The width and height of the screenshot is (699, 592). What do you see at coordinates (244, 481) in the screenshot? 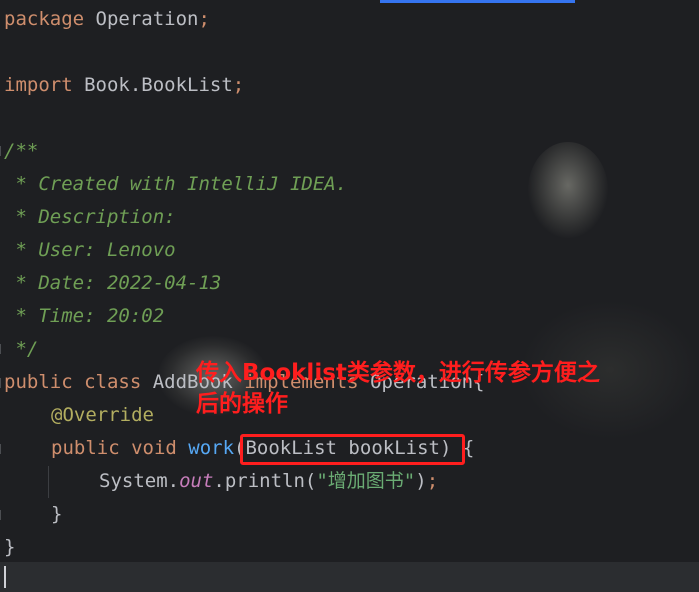
I see `println-line: System.out.println("增加图书");` at bounding box center [244, 481].